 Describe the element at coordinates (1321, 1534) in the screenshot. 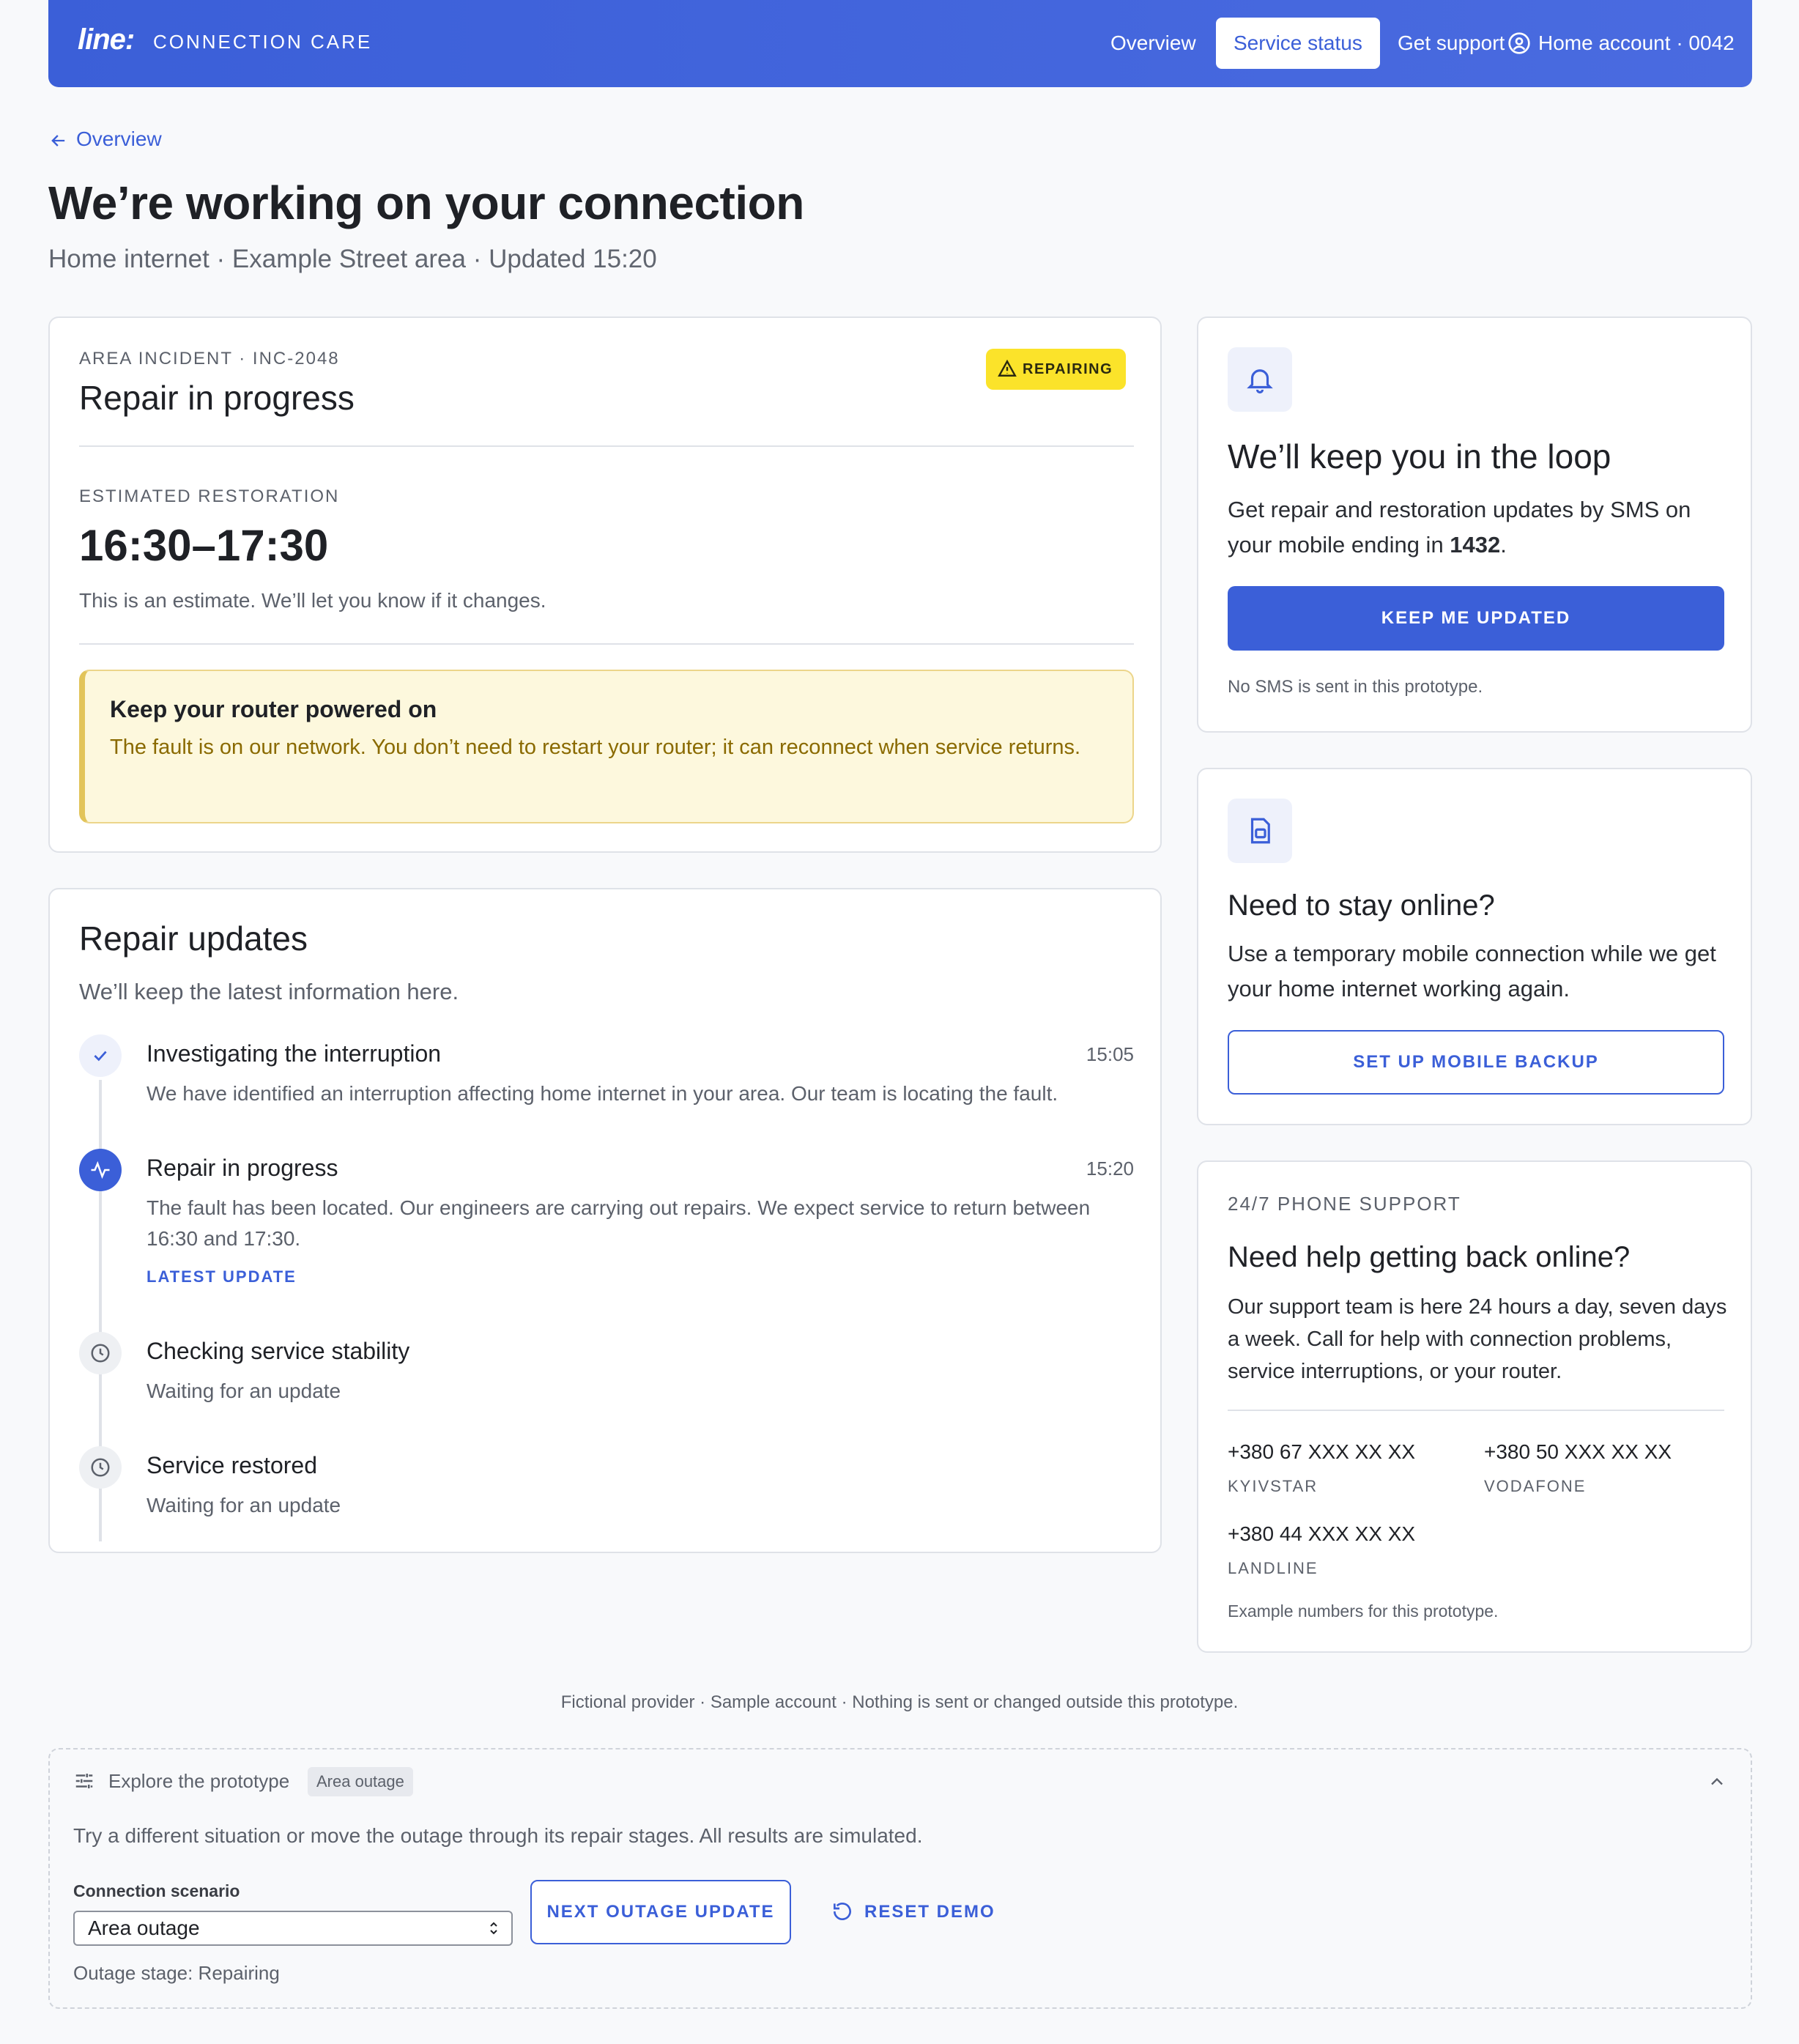

I see `phone-number: +380 44 XXX XX XX` at that location.